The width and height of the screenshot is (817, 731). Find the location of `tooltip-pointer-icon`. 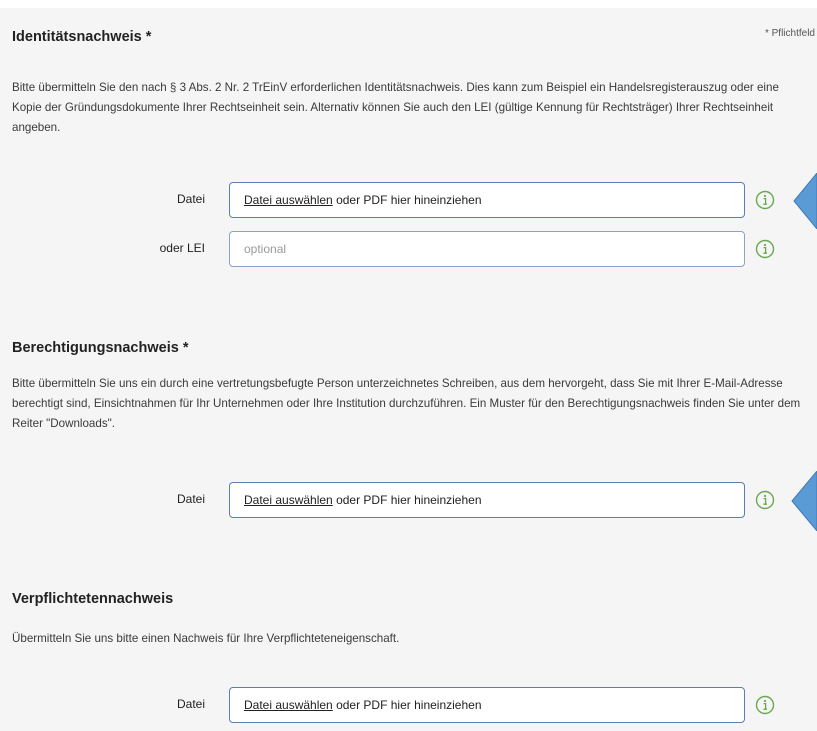

tooltip-pointer-icon is located at coordinates (804, 501).